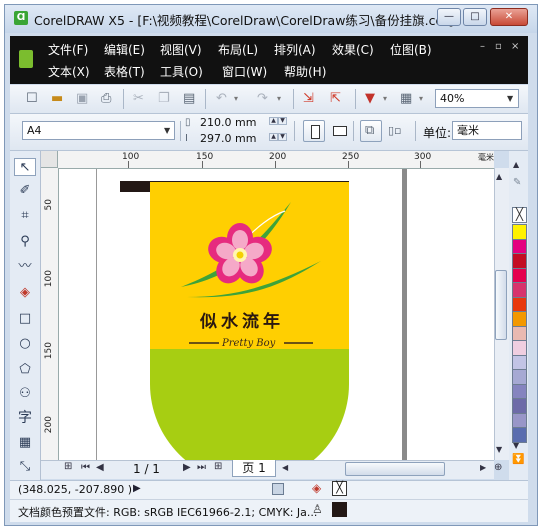  What do you see at coordinates (308, 99) in the screenshot?
I see `import-icon: ⇲` at bounding box center [308, 99].